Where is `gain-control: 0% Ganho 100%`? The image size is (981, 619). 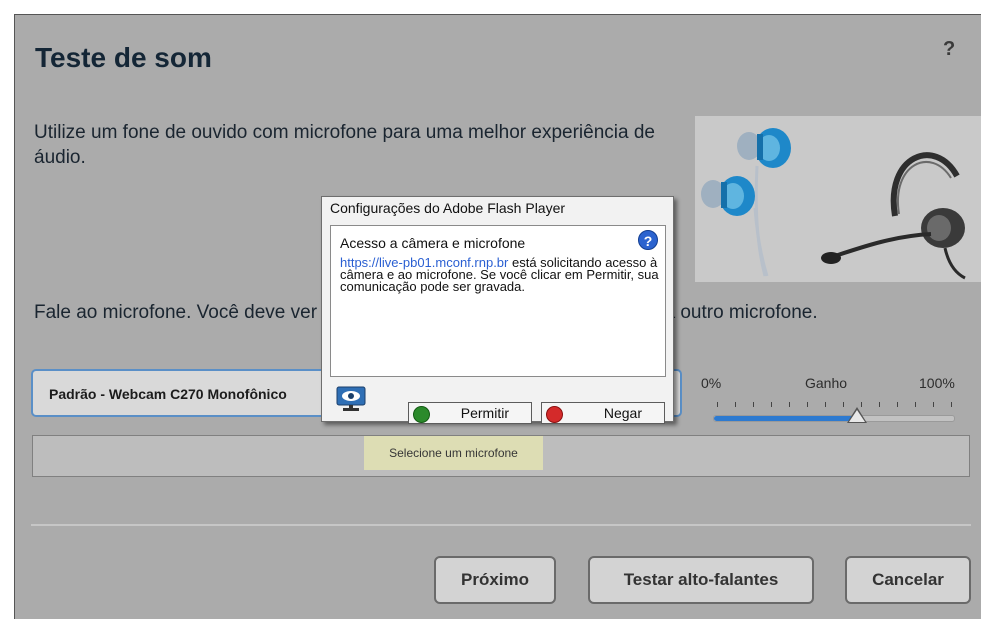 gain-control: 0% Ganho 100% is located at coordinates (836, 401).